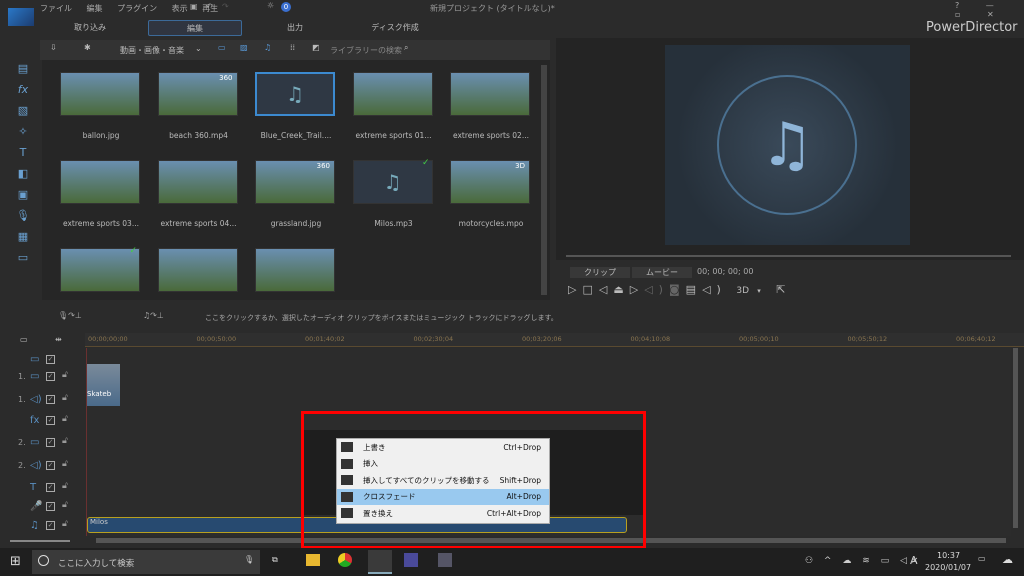 The image size is (1024, 576). Describe the element at coordinates (194, 6) in the screenshot. I see `save-icon: ▣` at that location.